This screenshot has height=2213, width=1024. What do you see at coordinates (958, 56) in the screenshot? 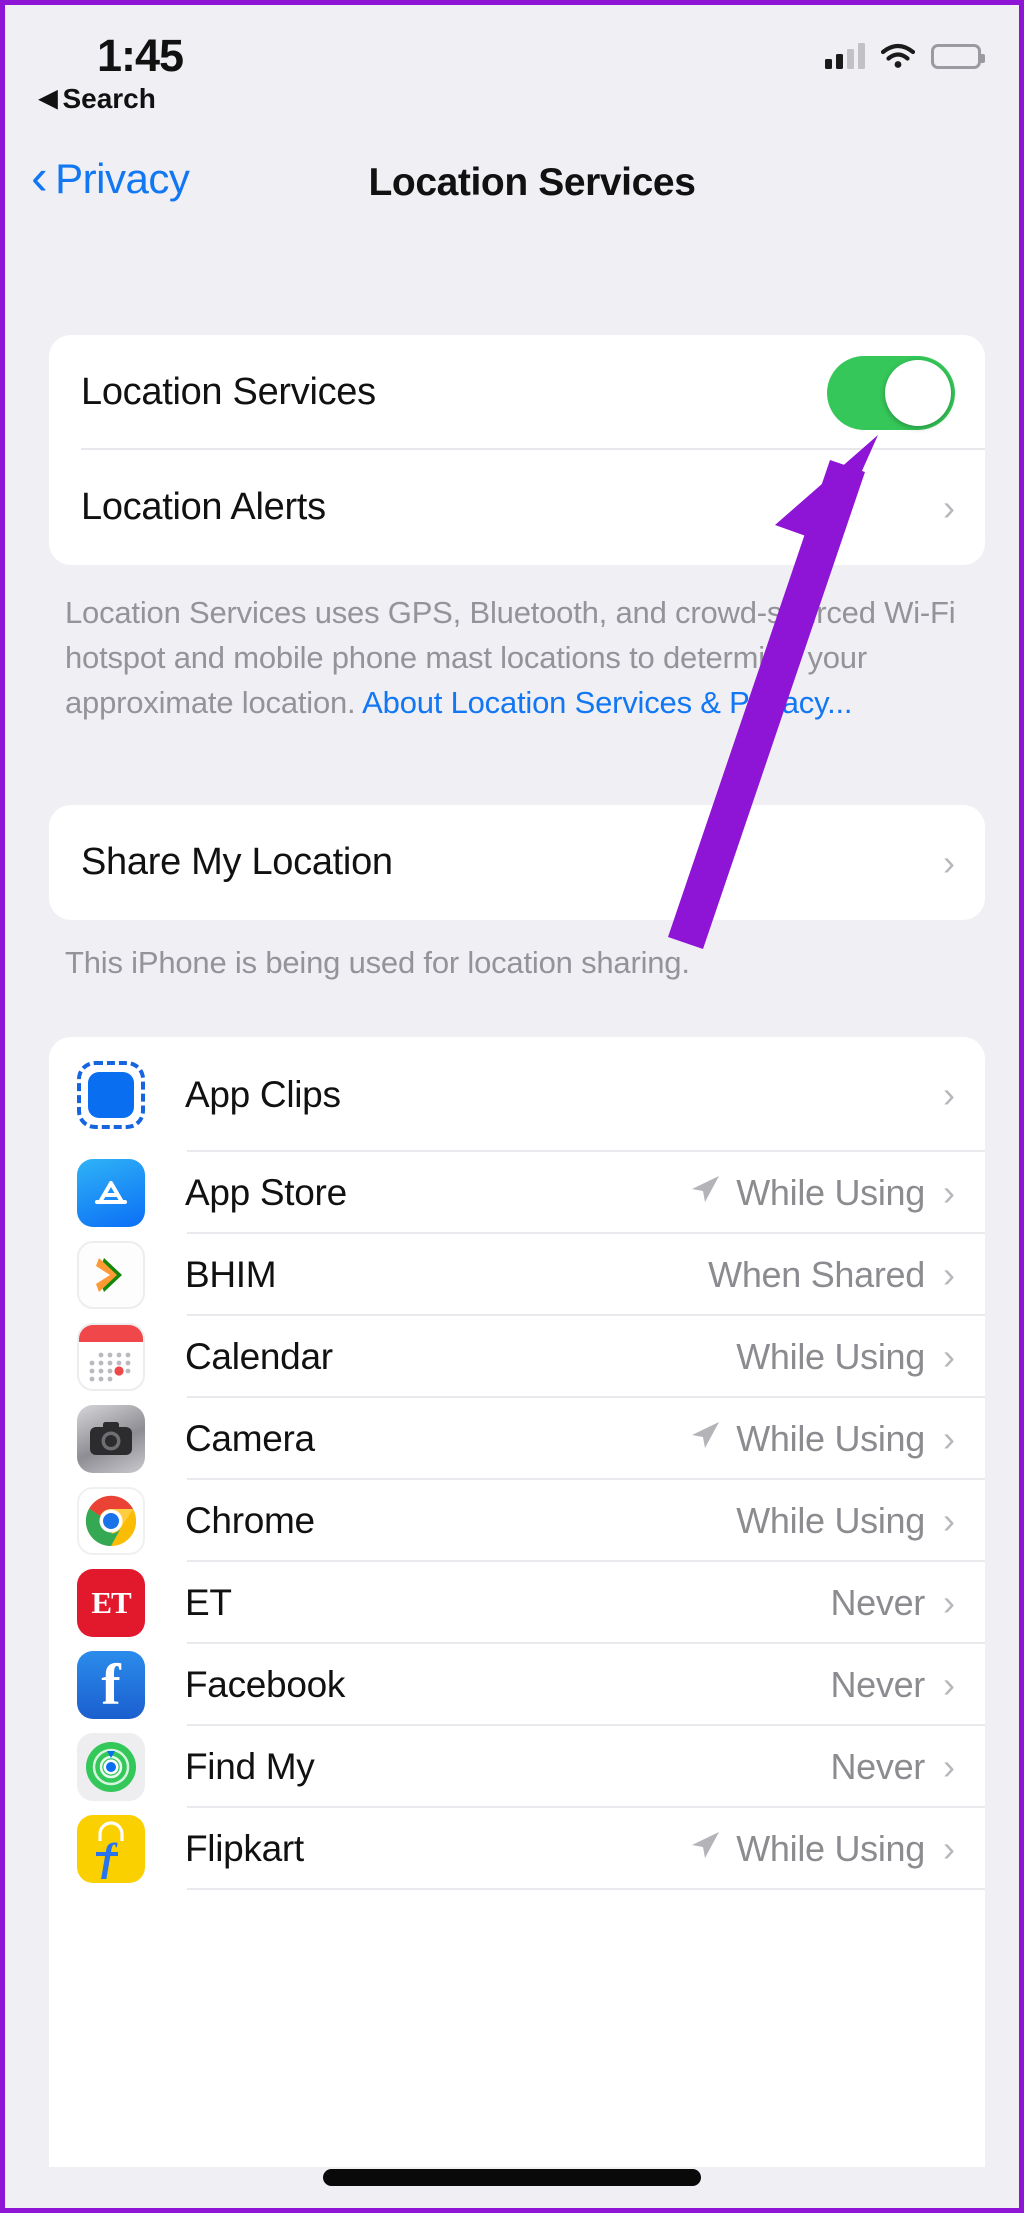
I see `battery-icon` at bounding box center [958, 56].